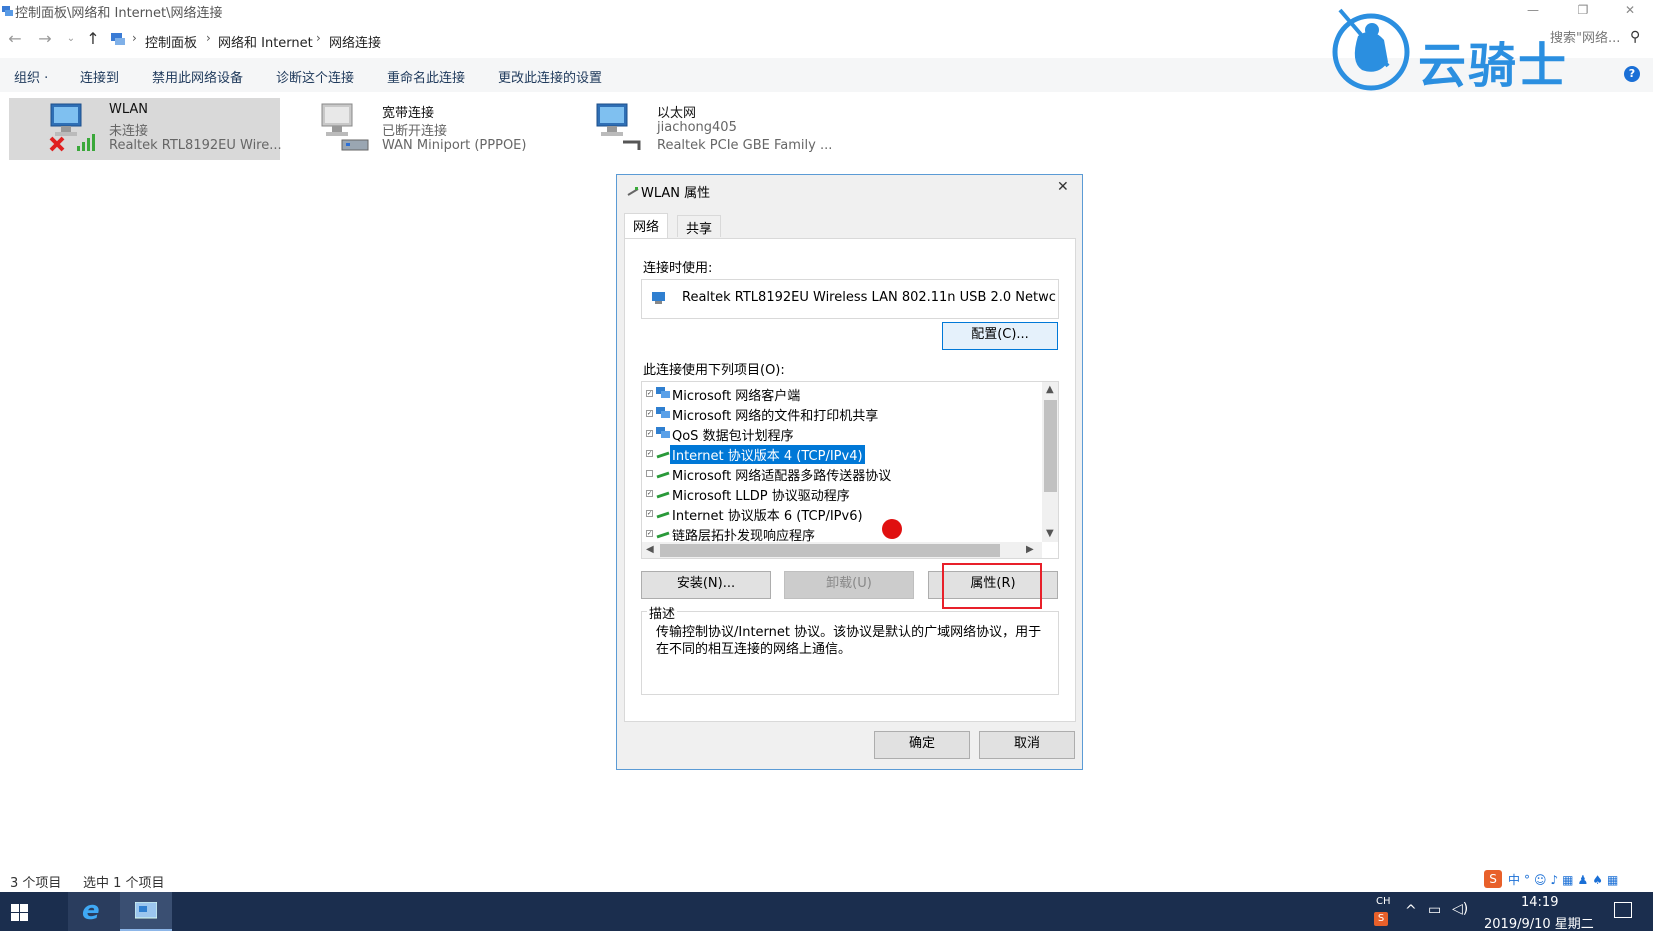 The image size is (1653, 932). I want to click on item-label: QoS 数据包计划程序, so click(733, 436).